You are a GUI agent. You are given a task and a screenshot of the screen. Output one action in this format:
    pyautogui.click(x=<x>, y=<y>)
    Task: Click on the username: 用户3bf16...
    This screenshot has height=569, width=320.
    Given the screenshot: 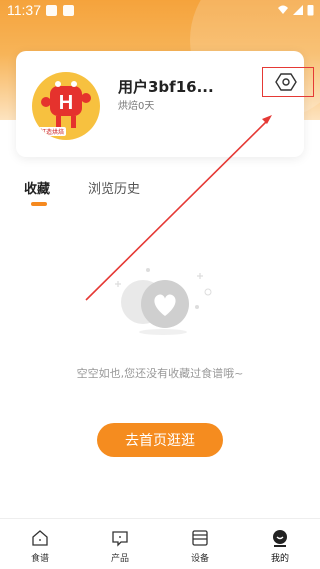 What is the action you would take?
    pyautogui.click(x=166, y=86)
    